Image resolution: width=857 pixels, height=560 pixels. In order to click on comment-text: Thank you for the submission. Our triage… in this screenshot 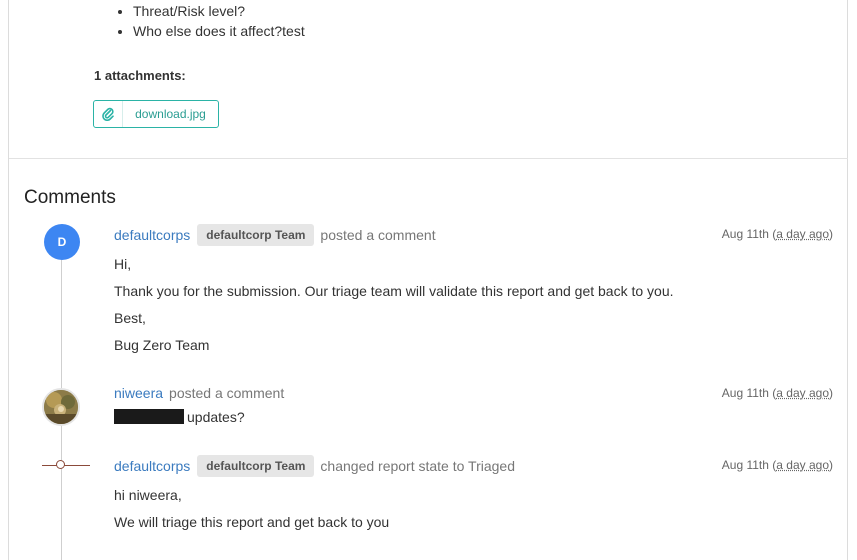, I will do `click(394, 291)`.